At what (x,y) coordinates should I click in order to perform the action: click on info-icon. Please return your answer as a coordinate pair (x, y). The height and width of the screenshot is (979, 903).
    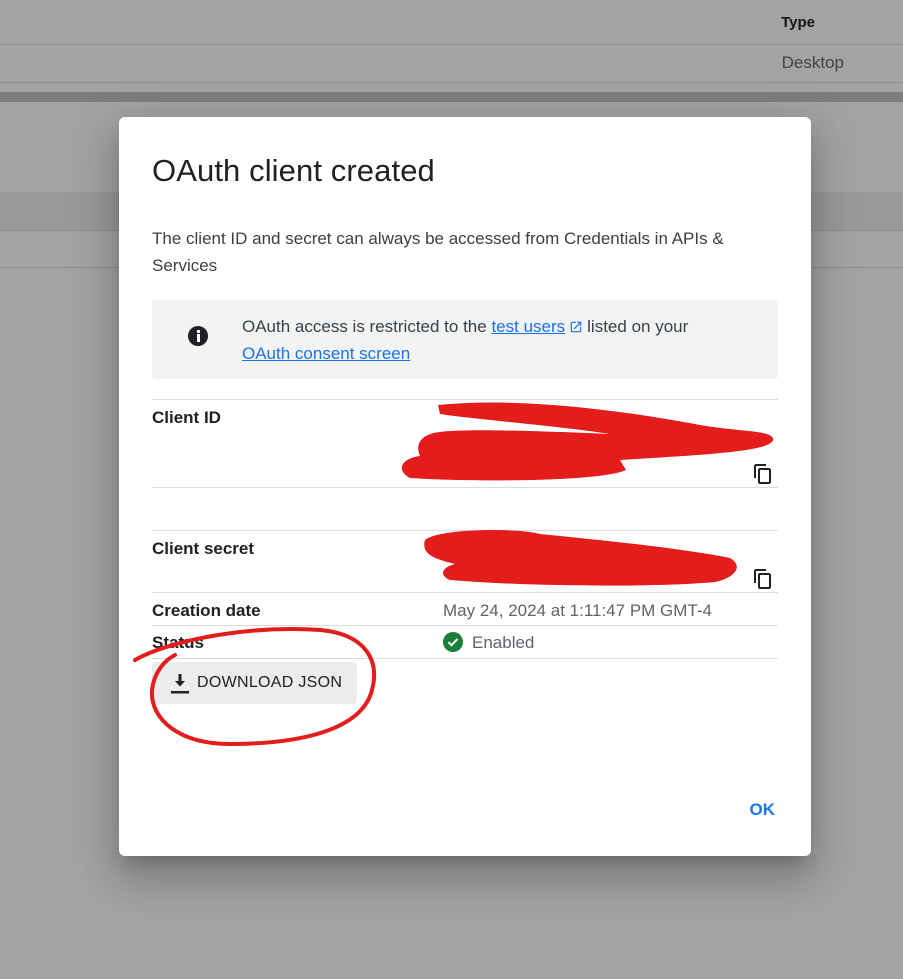
    Looking at the image, I should click on (198, 336).